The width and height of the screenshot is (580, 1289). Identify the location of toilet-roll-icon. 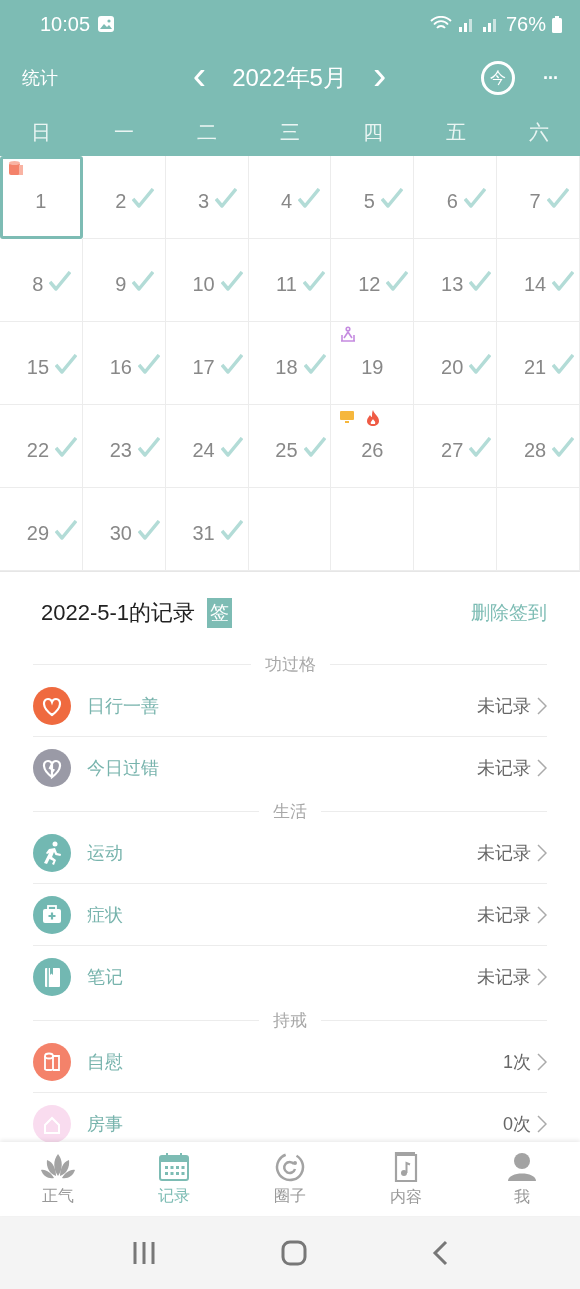
(16, 168).